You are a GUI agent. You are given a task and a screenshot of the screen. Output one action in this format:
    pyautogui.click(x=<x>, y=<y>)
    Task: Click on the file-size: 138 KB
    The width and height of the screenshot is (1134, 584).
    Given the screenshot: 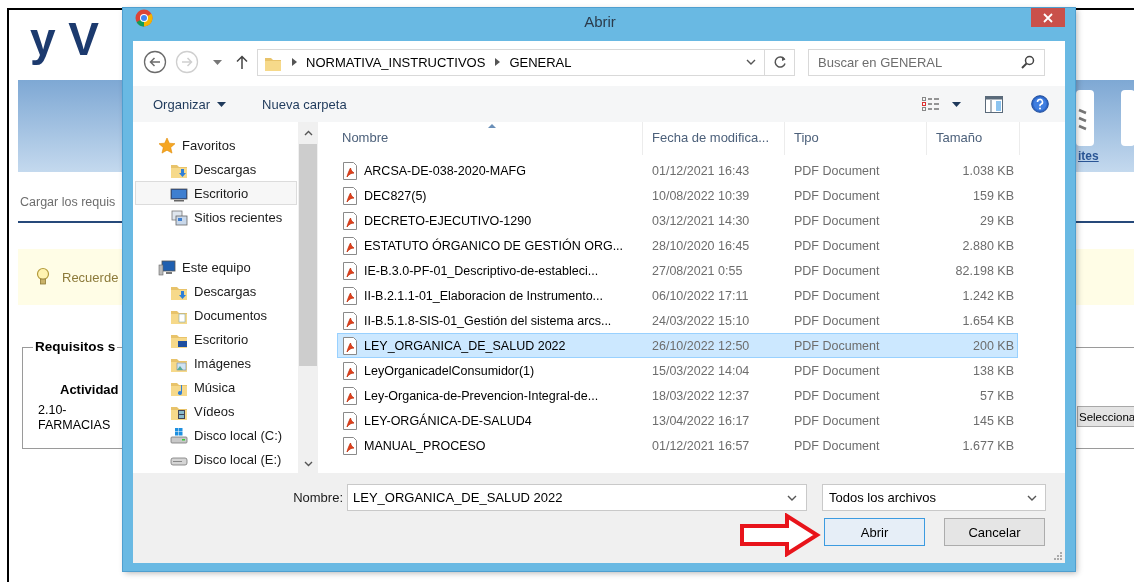 What is the action you would take?
    pyautogui.click(x=993, y=370)
    